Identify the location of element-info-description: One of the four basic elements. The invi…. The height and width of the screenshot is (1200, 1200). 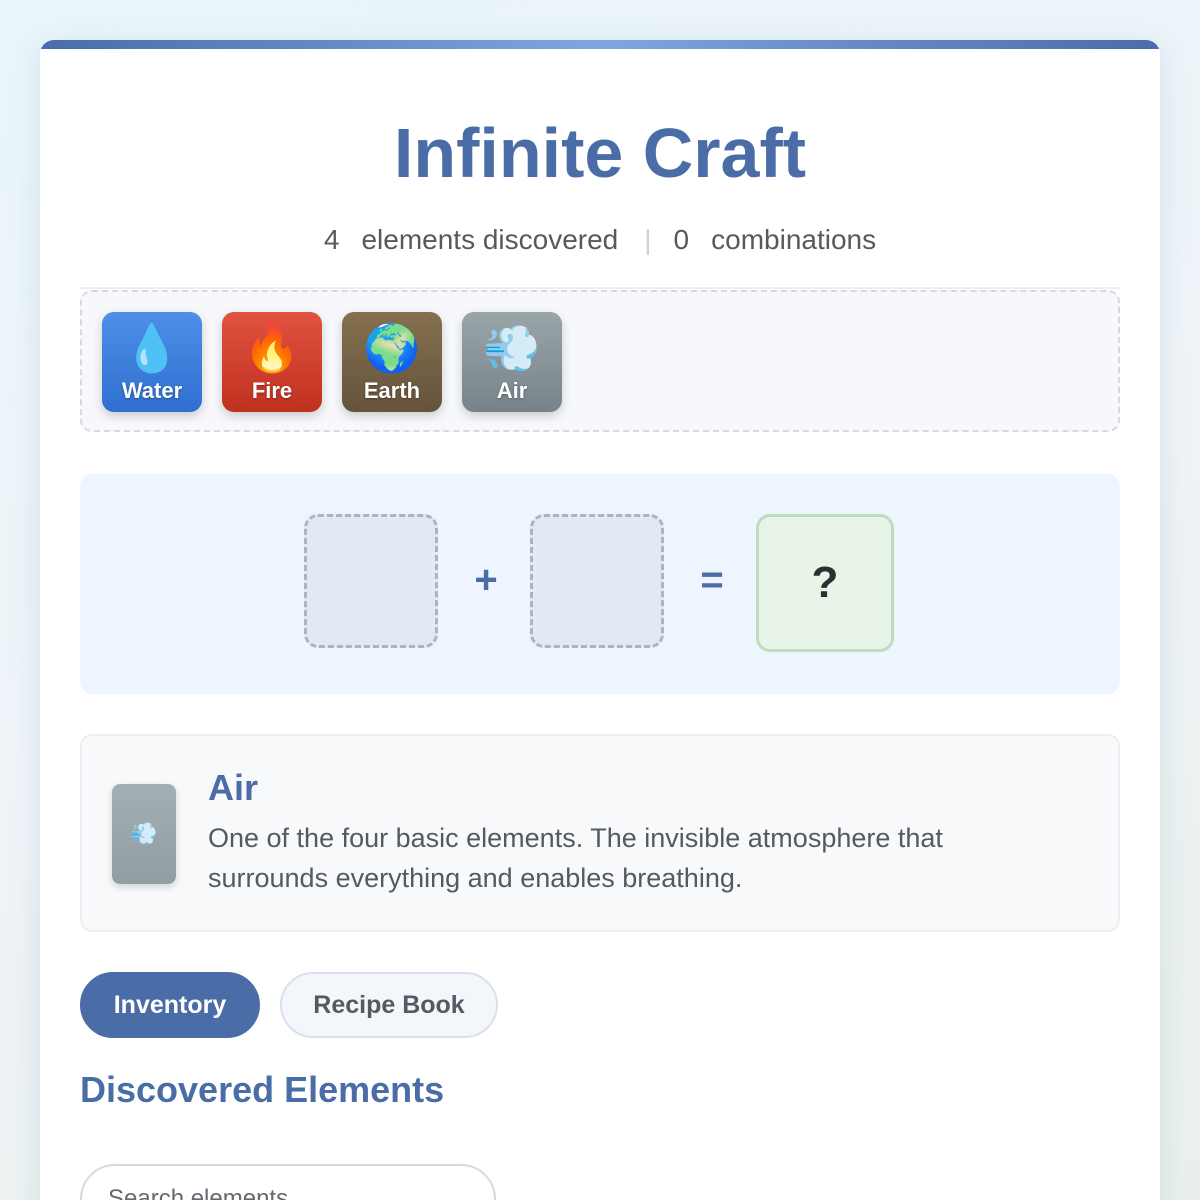
(575, 858).